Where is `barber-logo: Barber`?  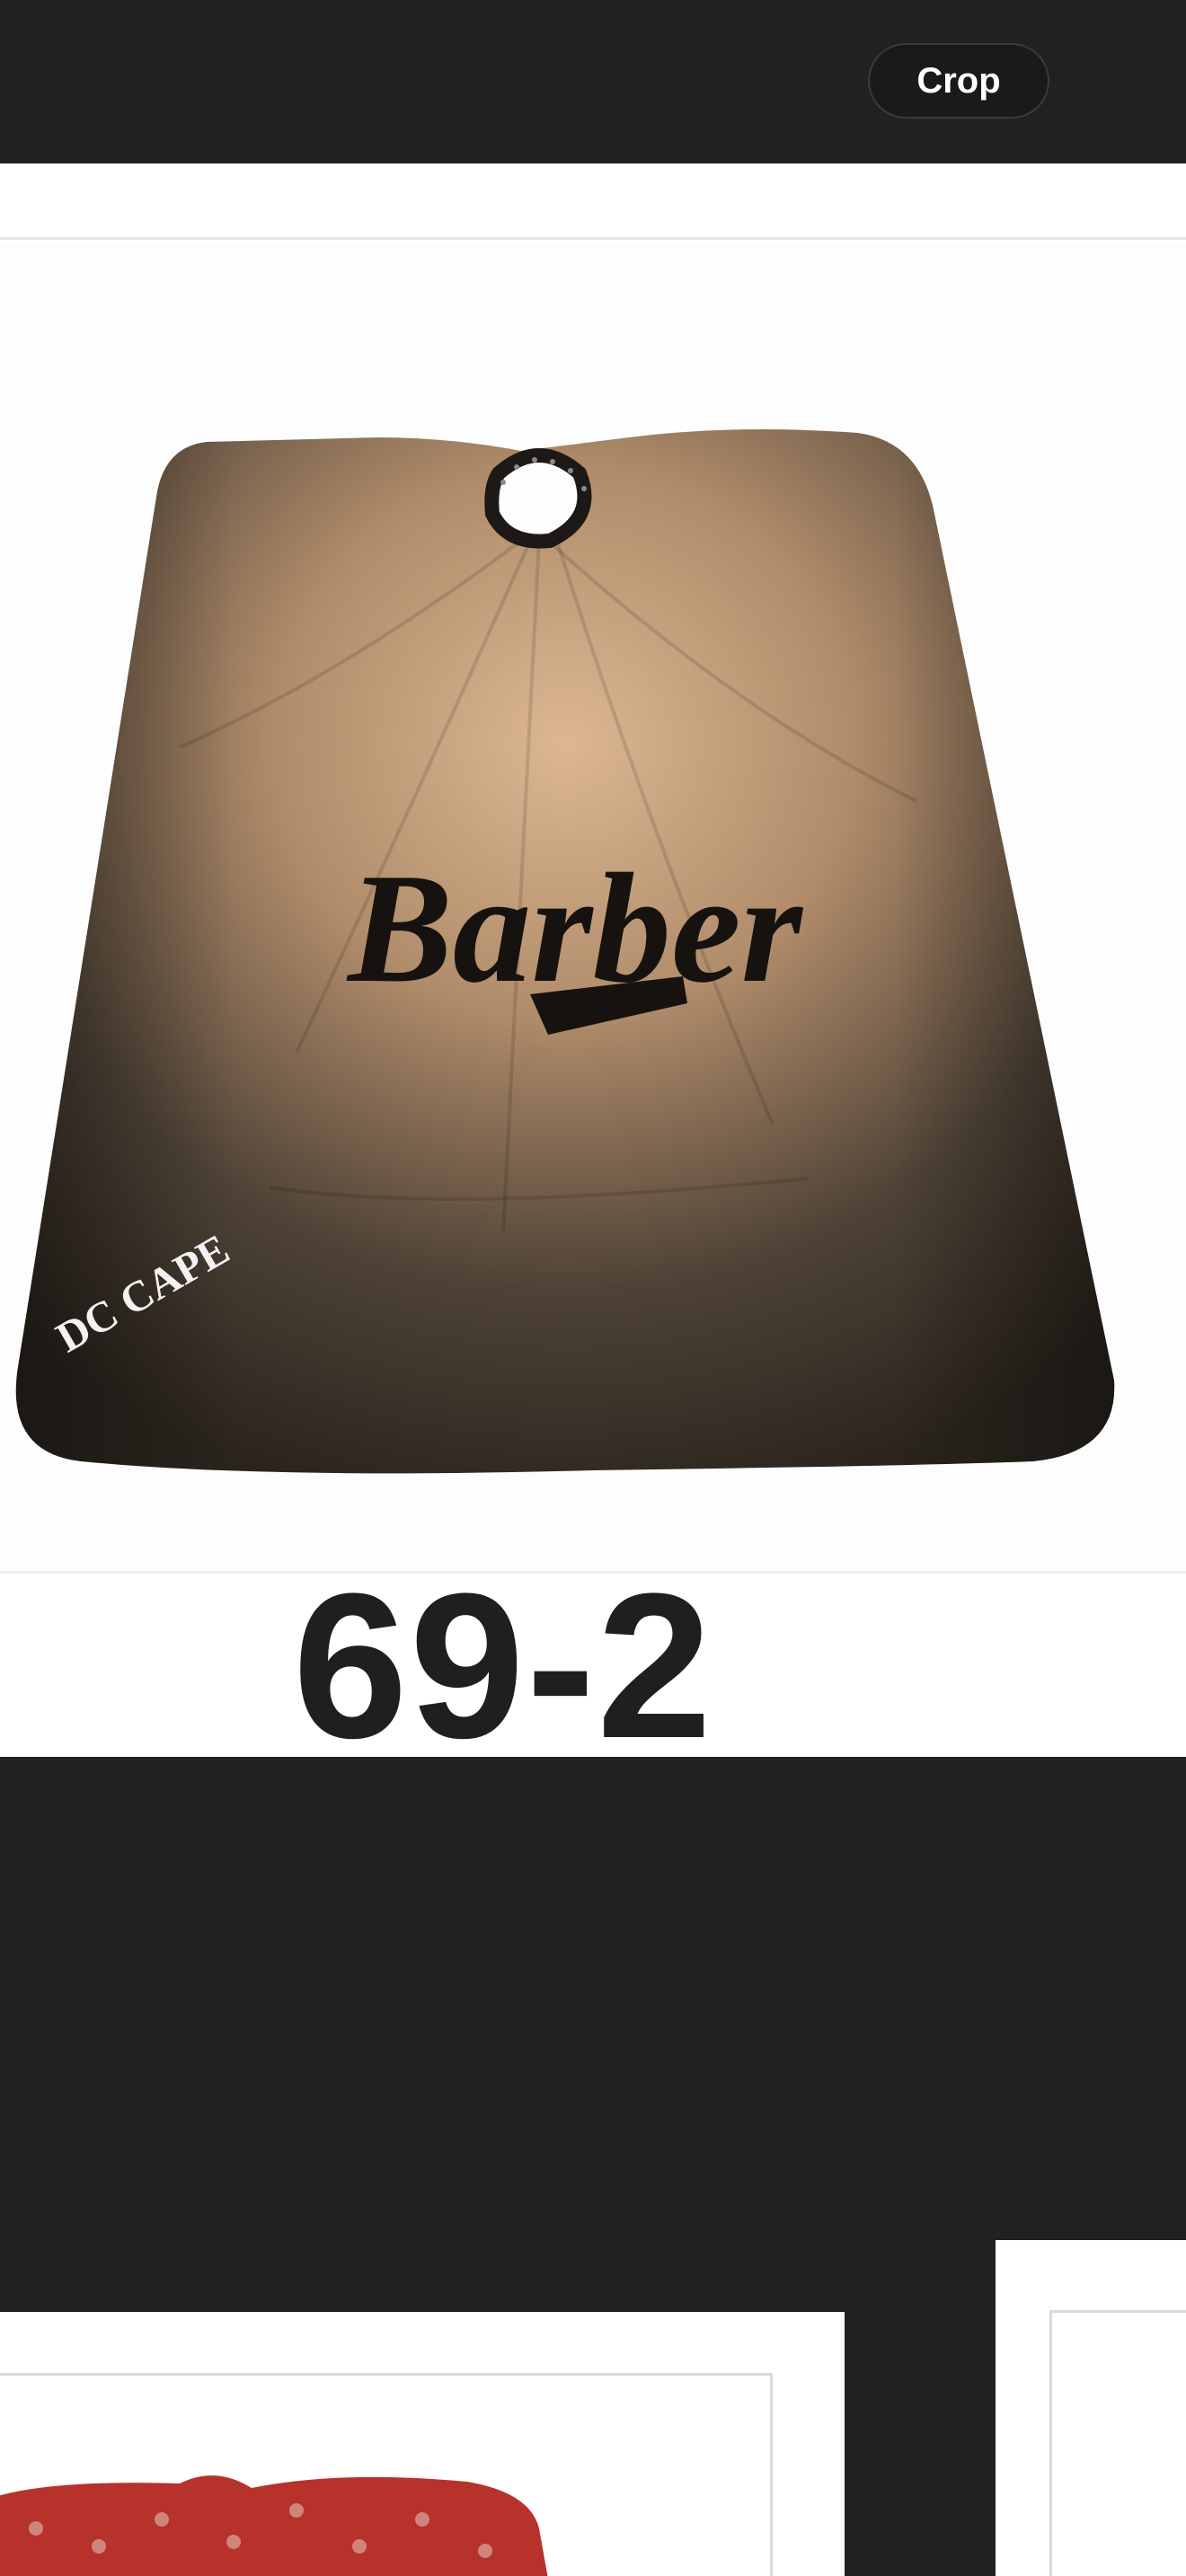 barber-logo: Barber is located at coordinates (575, 938).